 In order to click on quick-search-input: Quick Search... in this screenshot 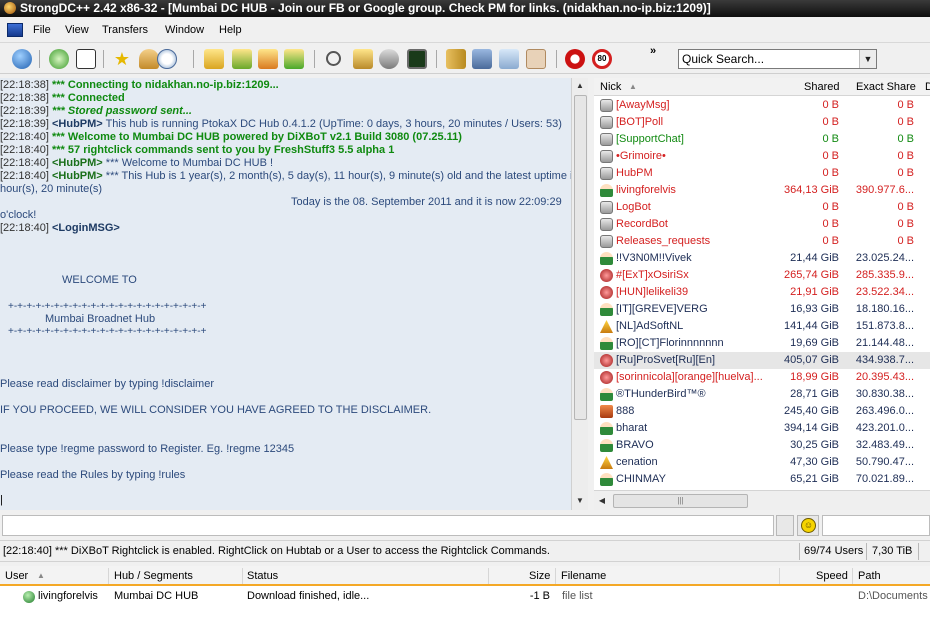, I will do `click(777, 59)`.